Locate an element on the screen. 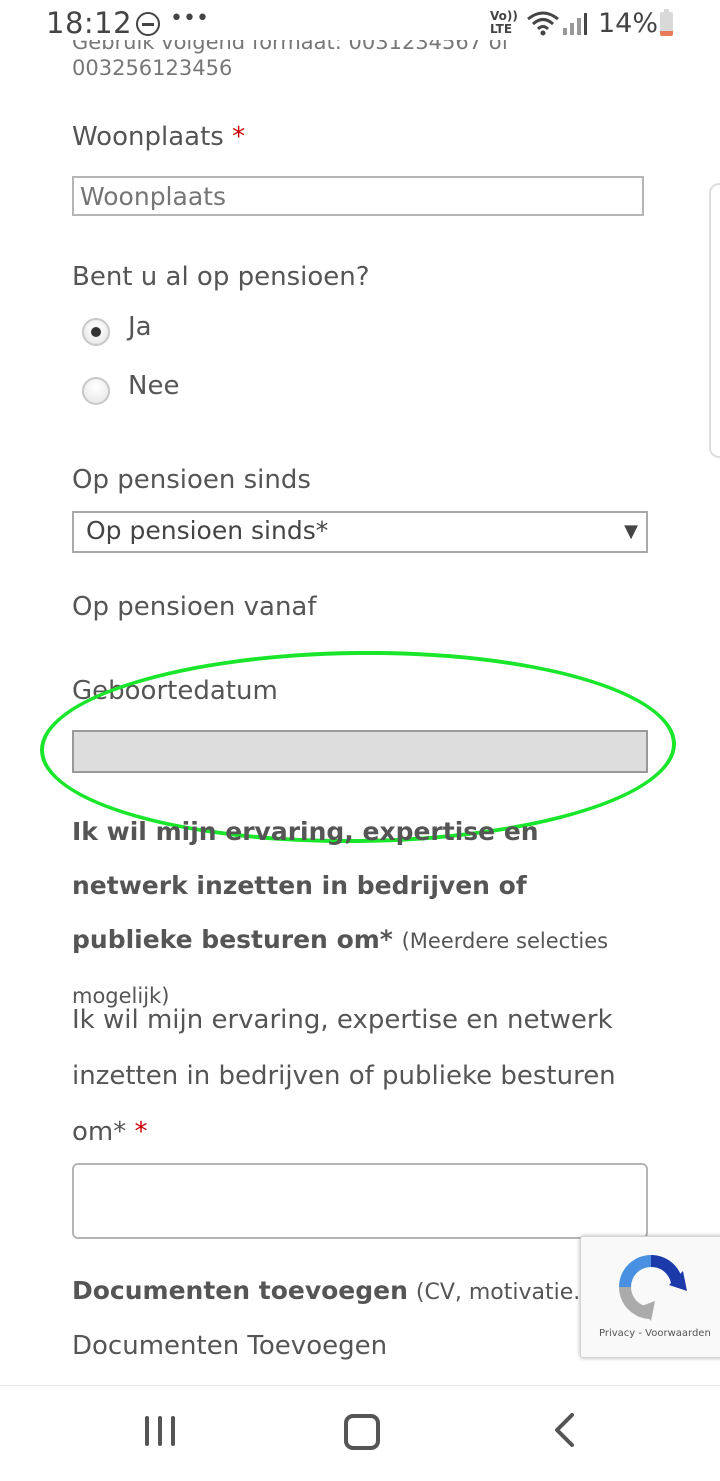 This screenshot has width=720, height=1481. radio-label-ja: Ja is located at coordinates (140, 327).